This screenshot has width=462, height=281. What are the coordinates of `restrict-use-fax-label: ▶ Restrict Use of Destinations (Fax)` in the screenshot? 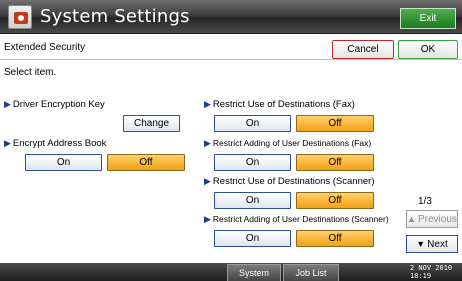 It's located at (279, 104).